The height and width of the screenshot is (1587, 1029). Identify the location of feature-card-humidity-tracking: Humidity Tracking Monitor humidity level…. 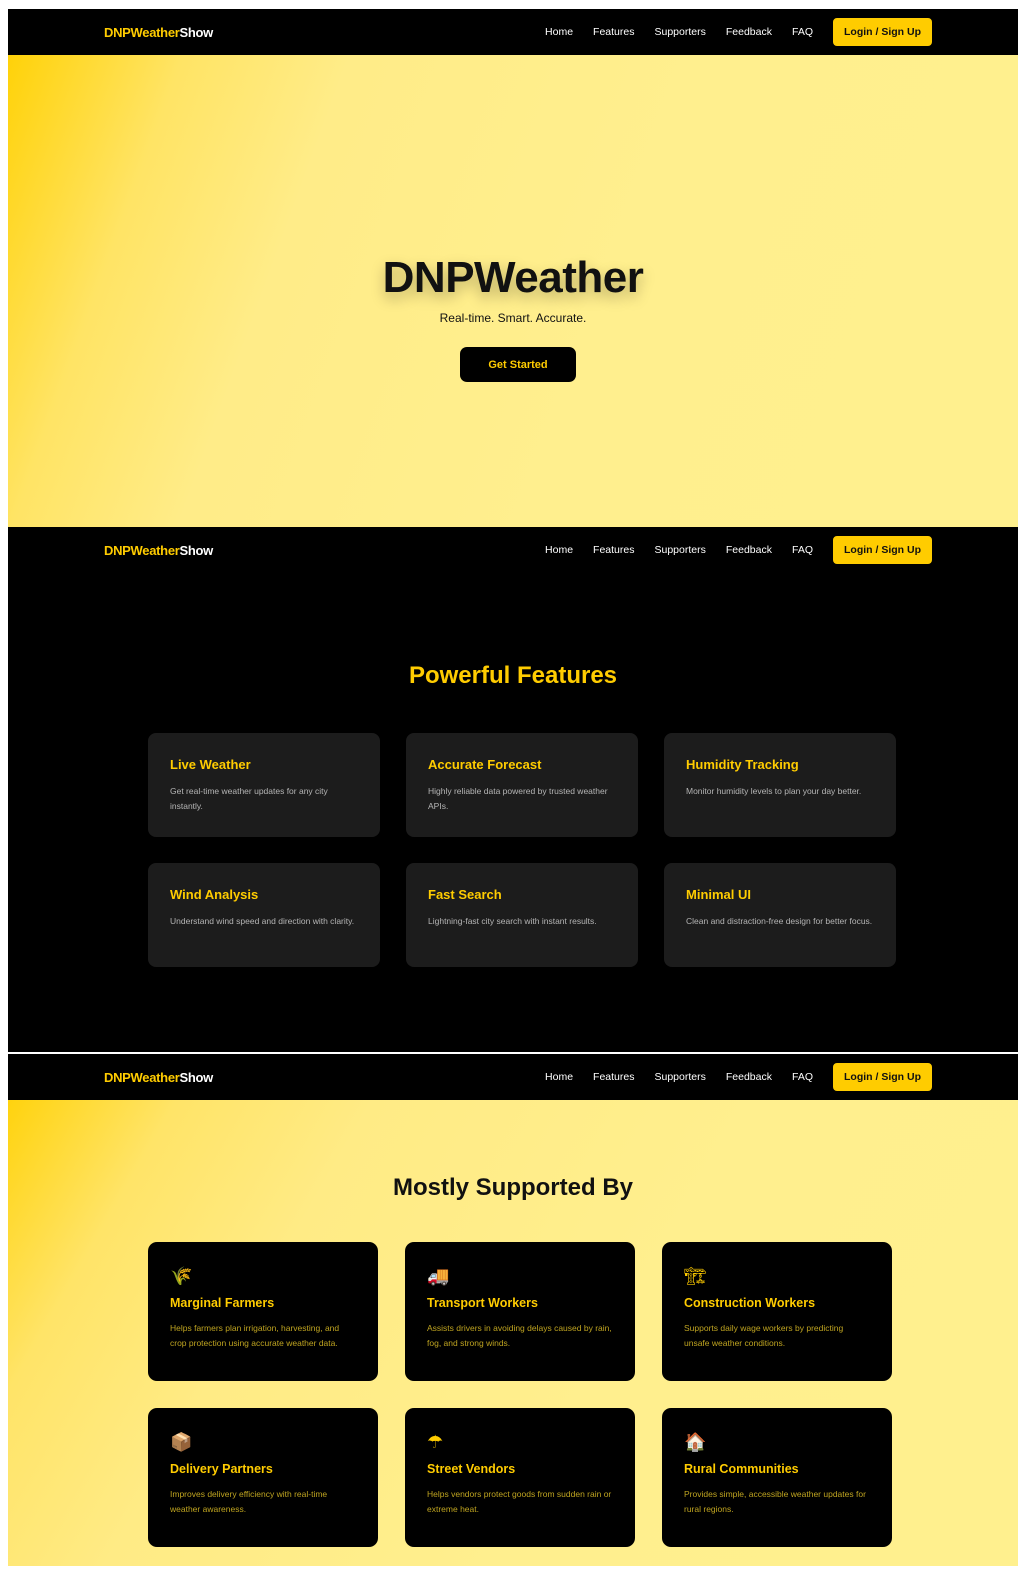
(780, 785).